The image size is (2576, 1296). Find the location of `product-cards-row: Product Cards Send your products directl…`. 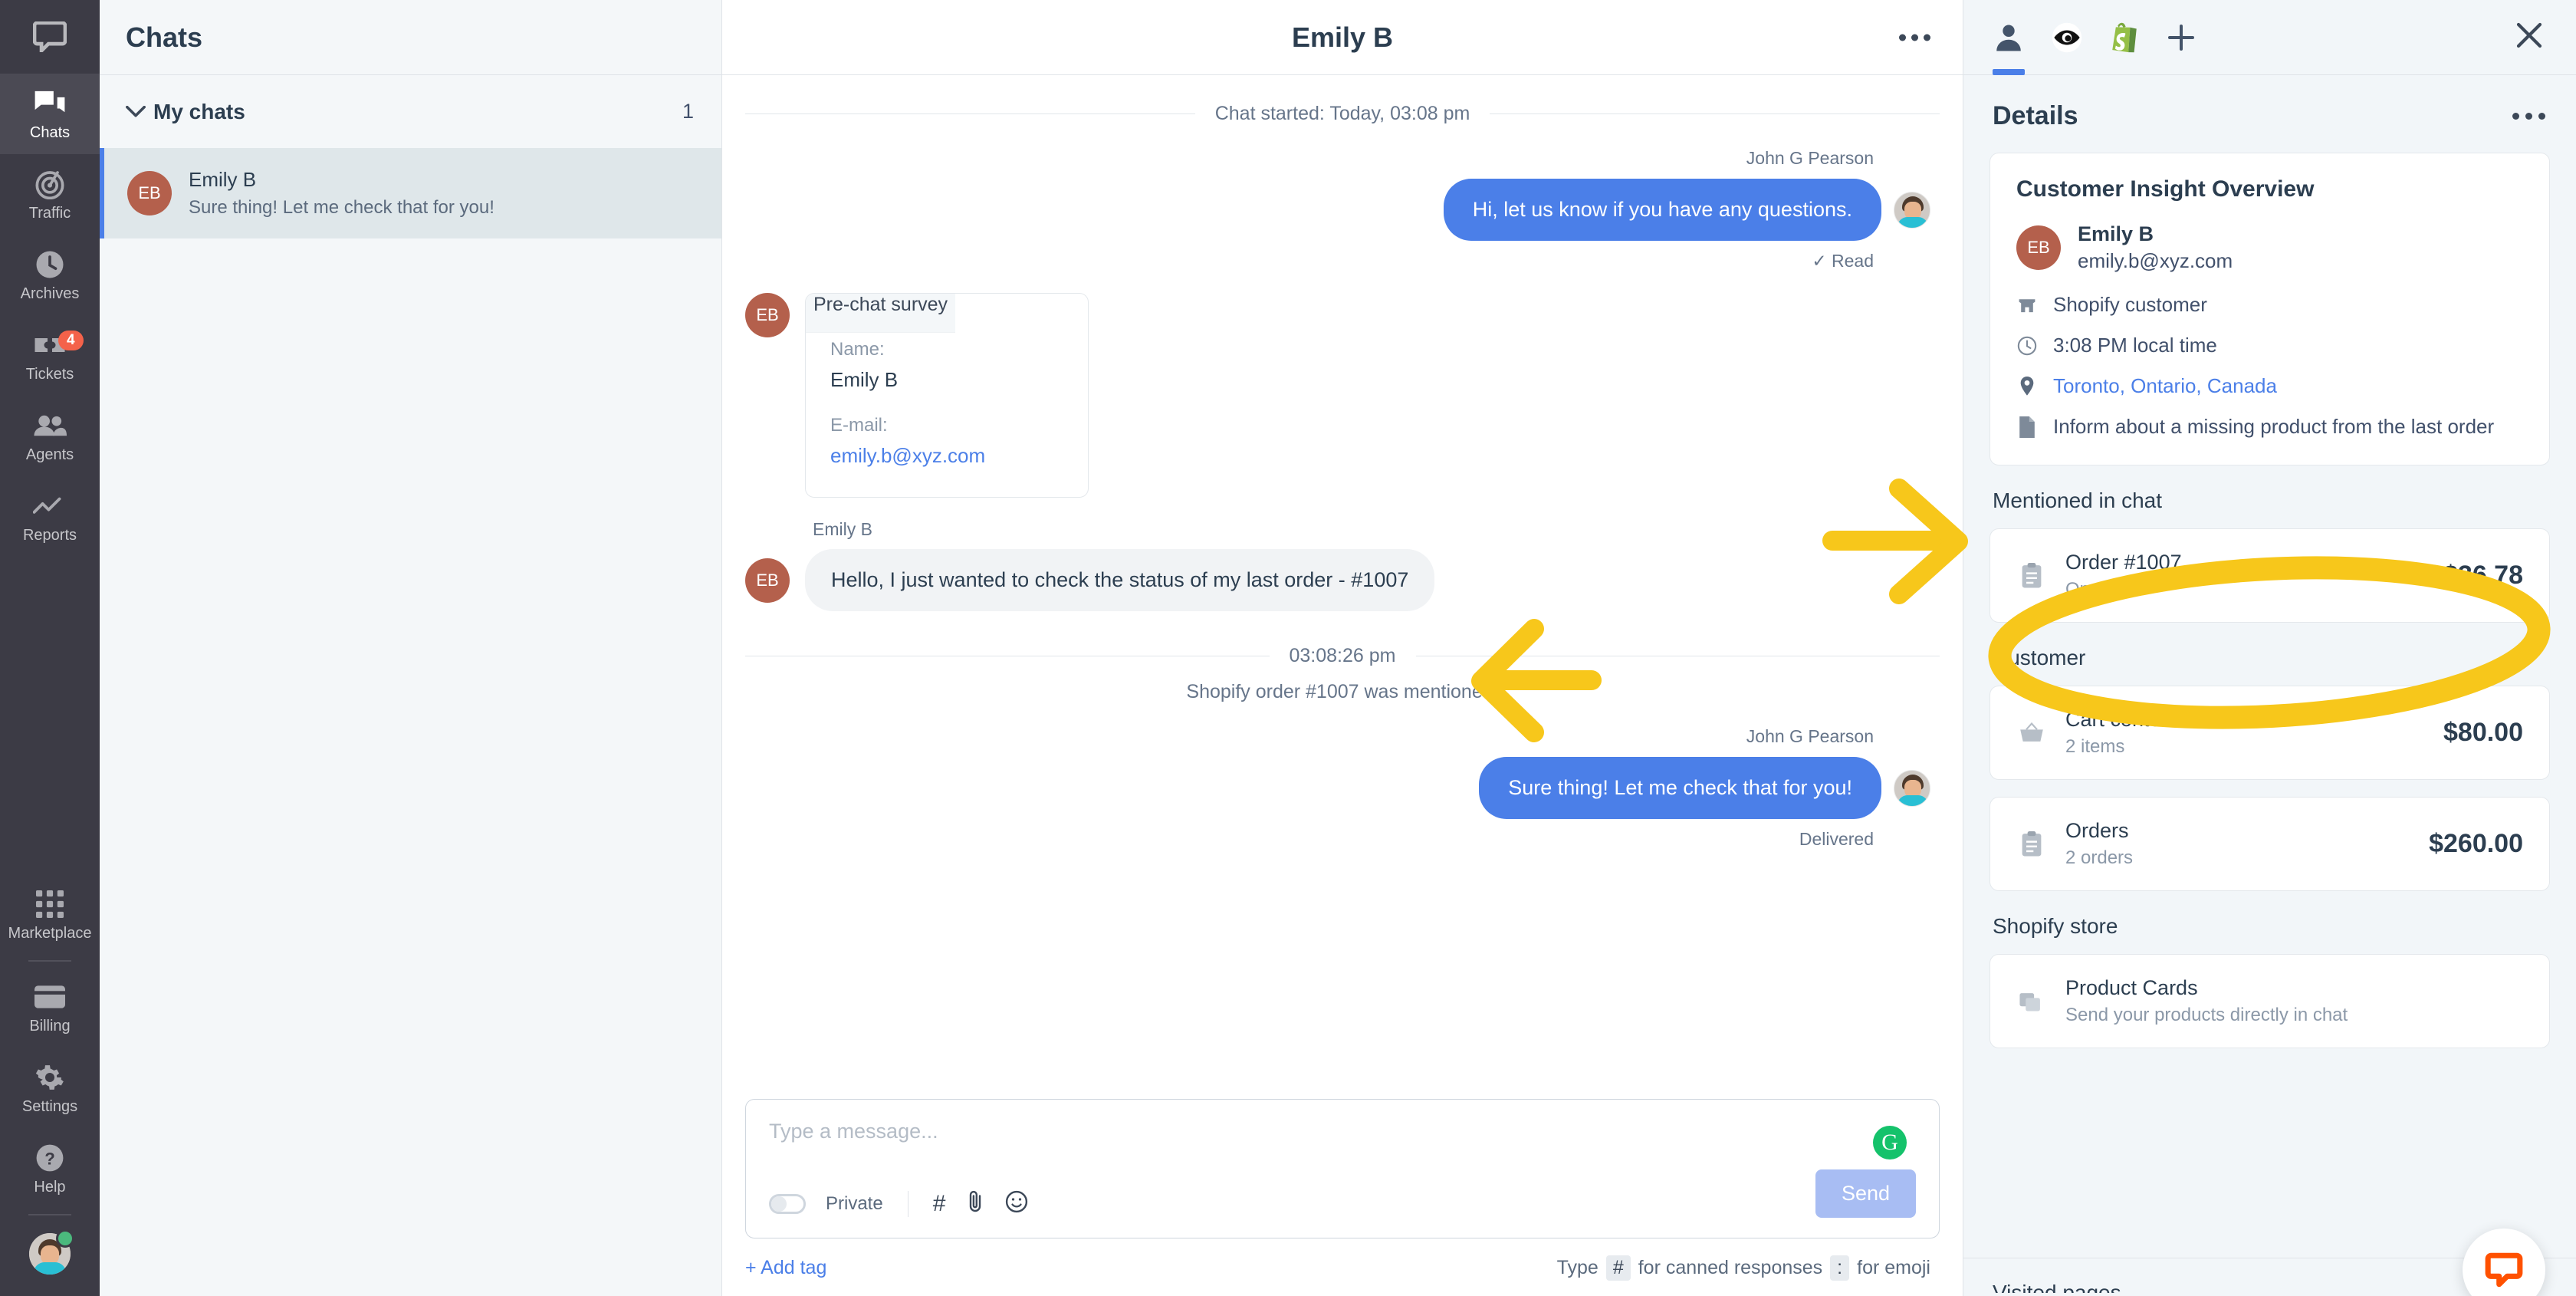

product-cards-row: Product Cards Send your products directl… is located at coordinates (2270, 1001).